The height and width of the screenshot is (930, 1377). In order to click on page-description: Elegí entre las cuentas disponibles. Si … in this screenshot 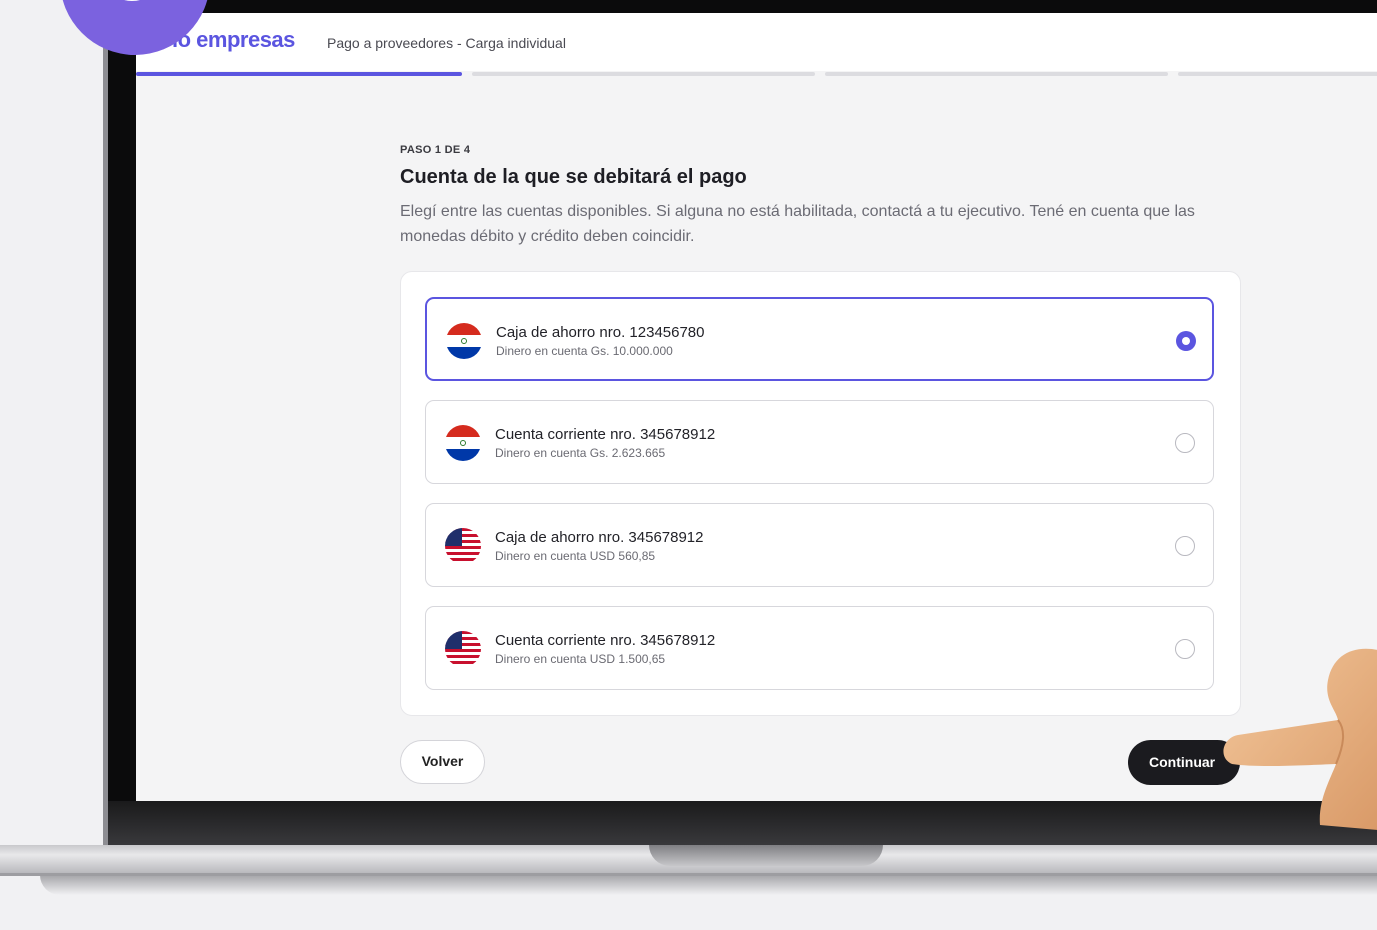, I will do `click(797, 224)`.